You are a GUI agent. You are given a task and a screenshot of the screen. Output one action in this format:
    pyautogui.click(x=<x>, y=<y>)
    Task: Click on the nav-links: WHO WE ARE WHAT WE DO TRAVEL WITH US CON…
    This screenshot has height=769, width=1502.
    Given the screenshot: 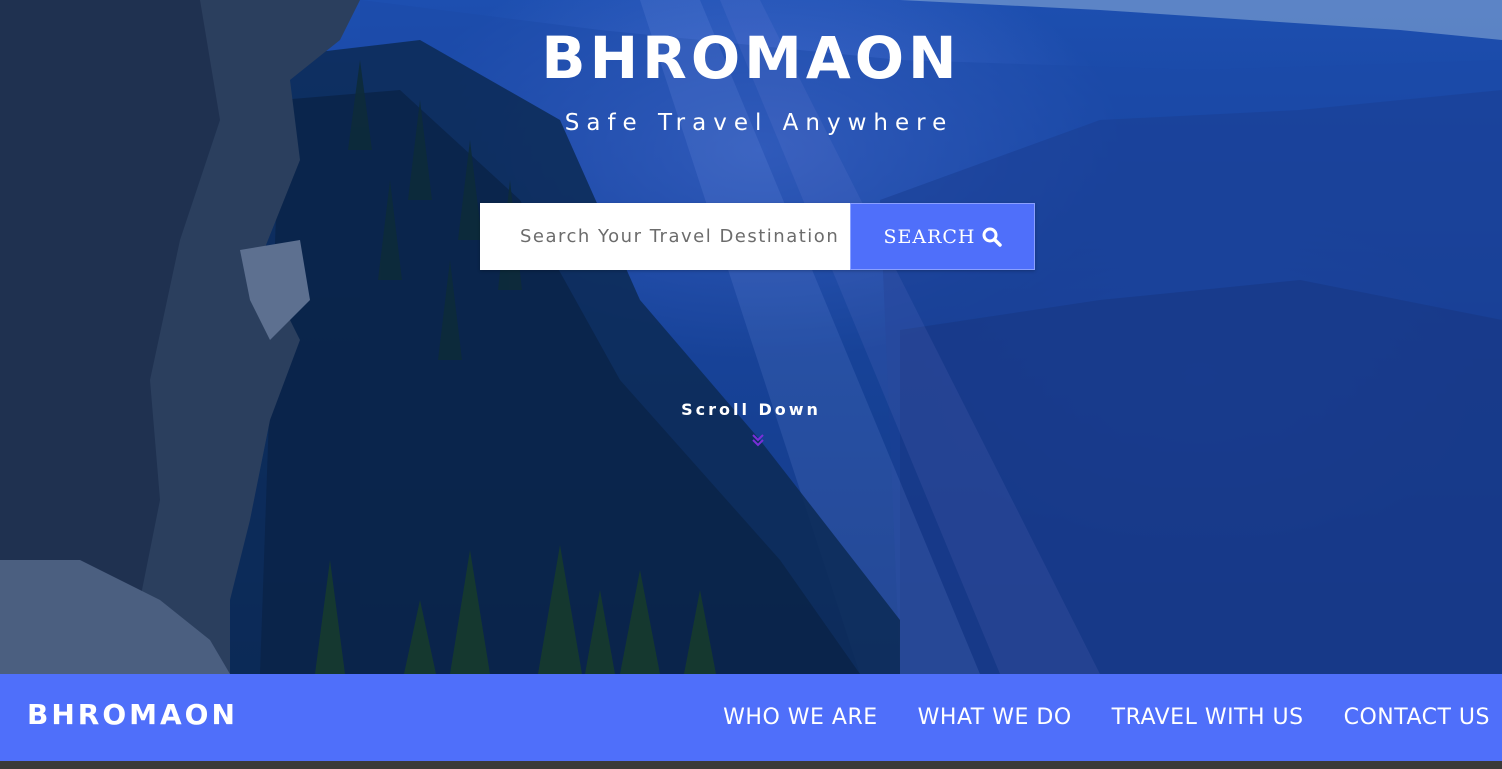 What is the action you would take?
    pyautogui.click(x=1106, y=717)
    